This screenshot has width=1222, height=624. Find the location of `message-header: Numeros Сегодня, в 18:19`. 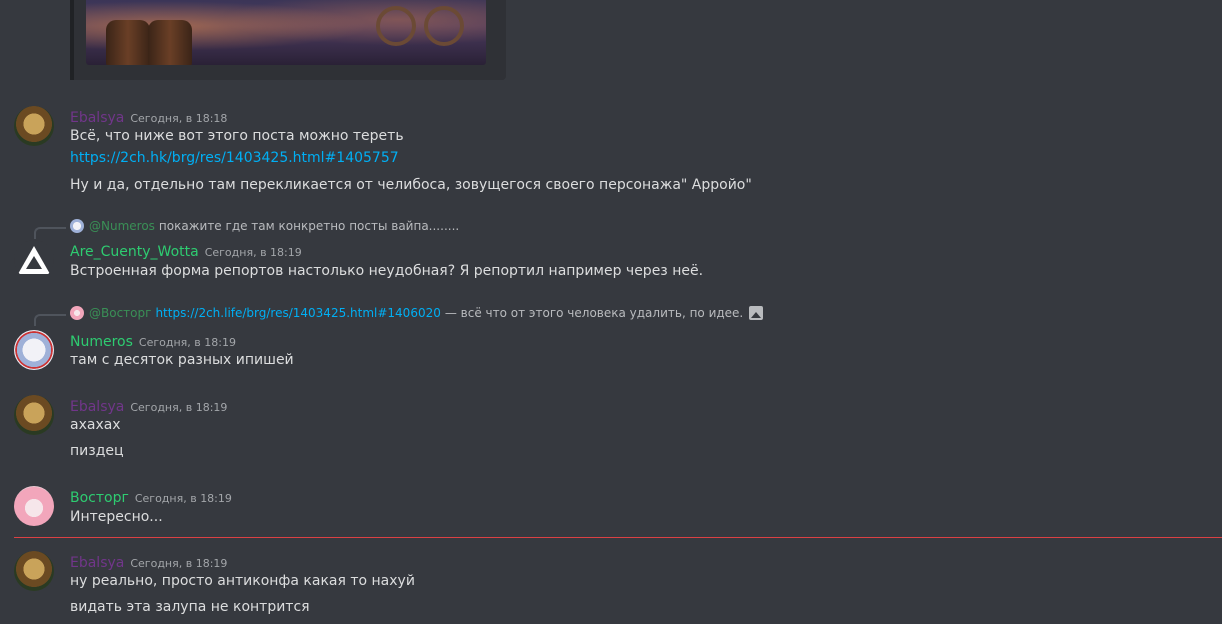

message-header: Numeros Сегодня, в 18:19 is located at coordinates (153, 340).